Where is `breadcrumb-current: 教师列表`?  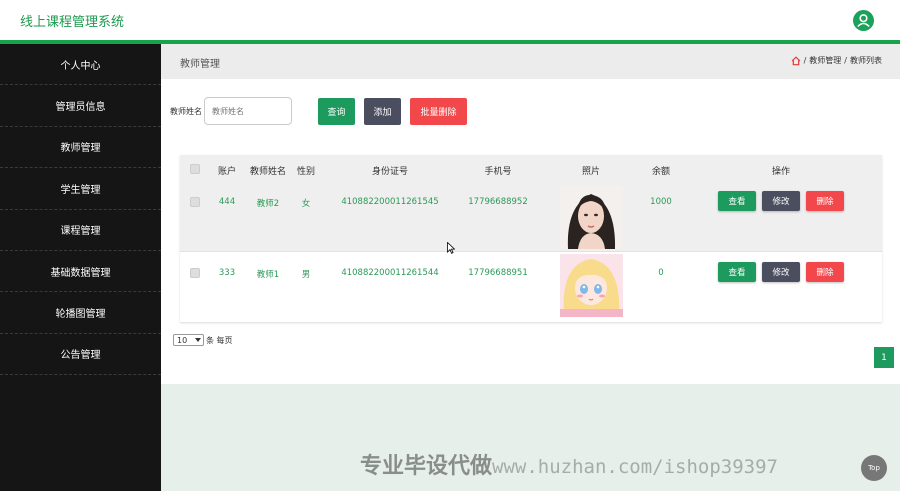 breadcrumb-current: 教师列表 is located at coordinates (866, 60).